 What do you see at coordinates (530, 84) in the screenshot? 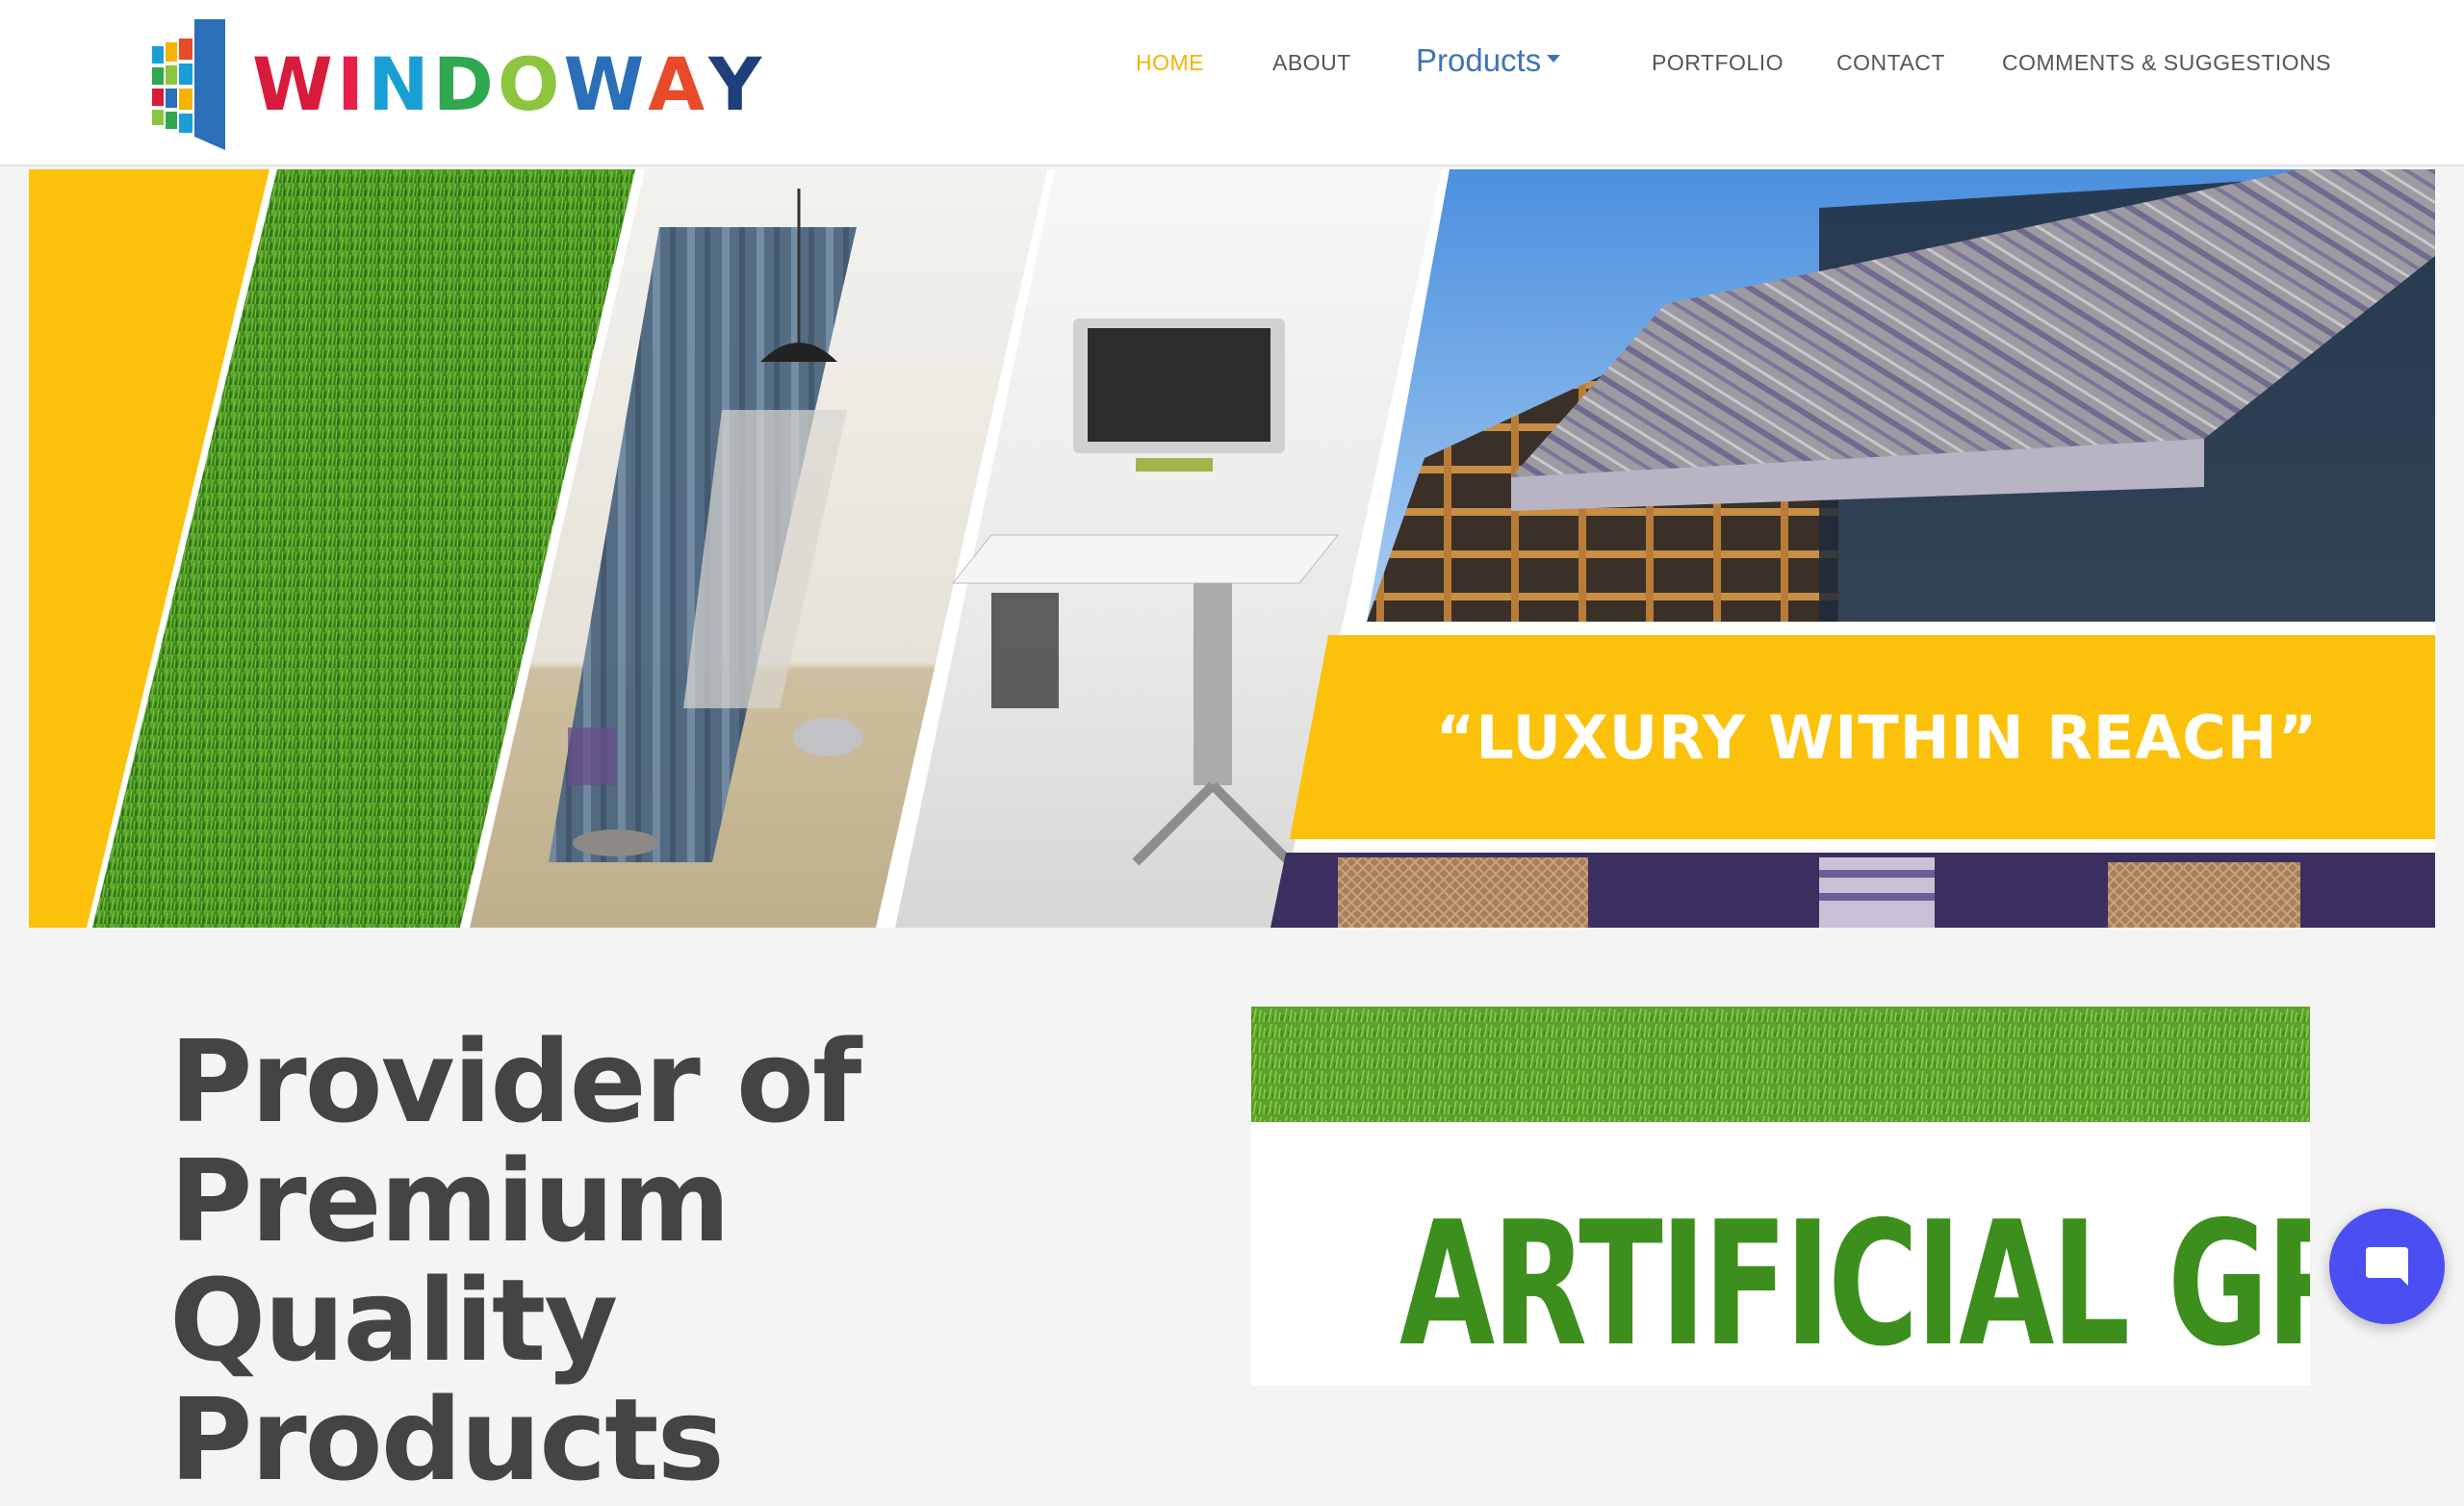
I see `brand-letter: O` at bounding box center [530, 84].